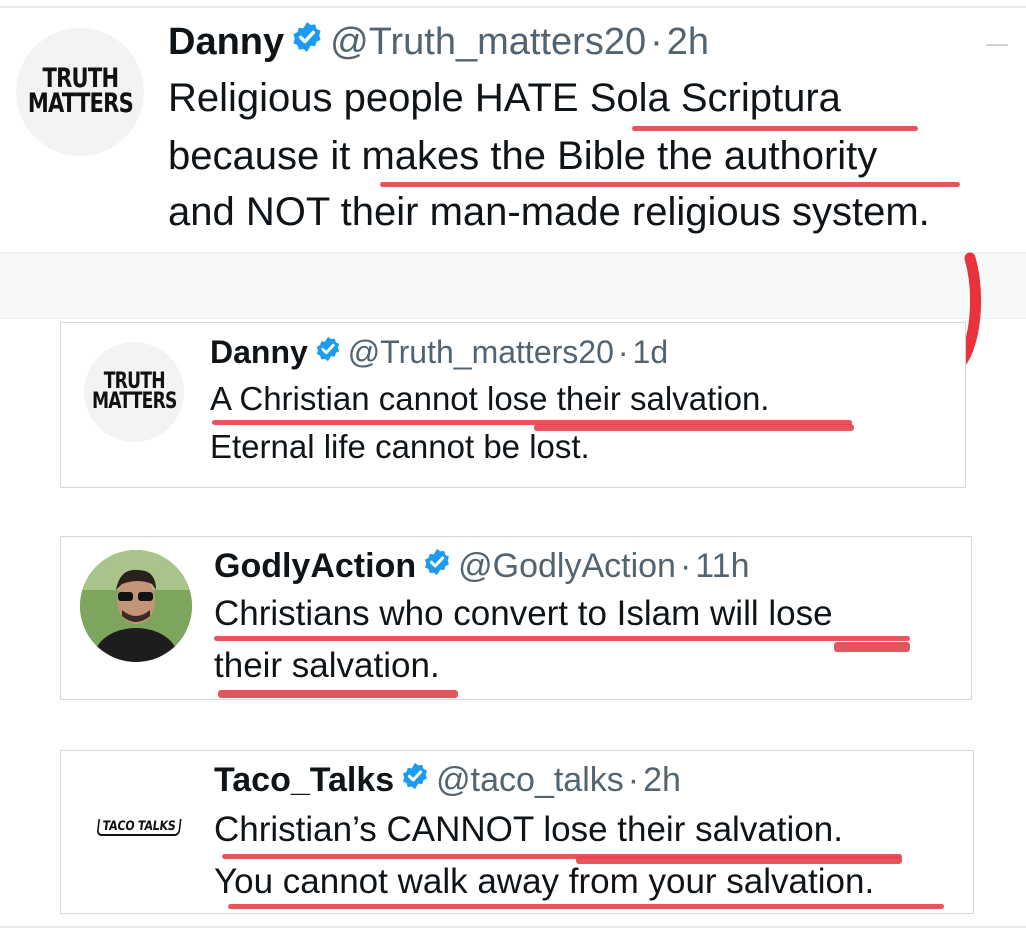 The image size is (1026, 933). What do you see at coordinates (549, 212) in the screenshot?
I see `tweet-text-line-3: and NOT their man-made religious system.` at bounding box center [549, 212].